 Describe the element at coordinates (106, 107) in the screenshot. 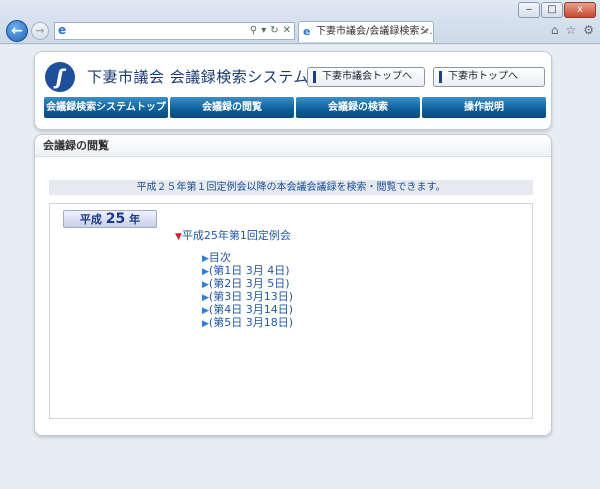

I see `nav-system-top: 会議録検索システムトップ` at that location.